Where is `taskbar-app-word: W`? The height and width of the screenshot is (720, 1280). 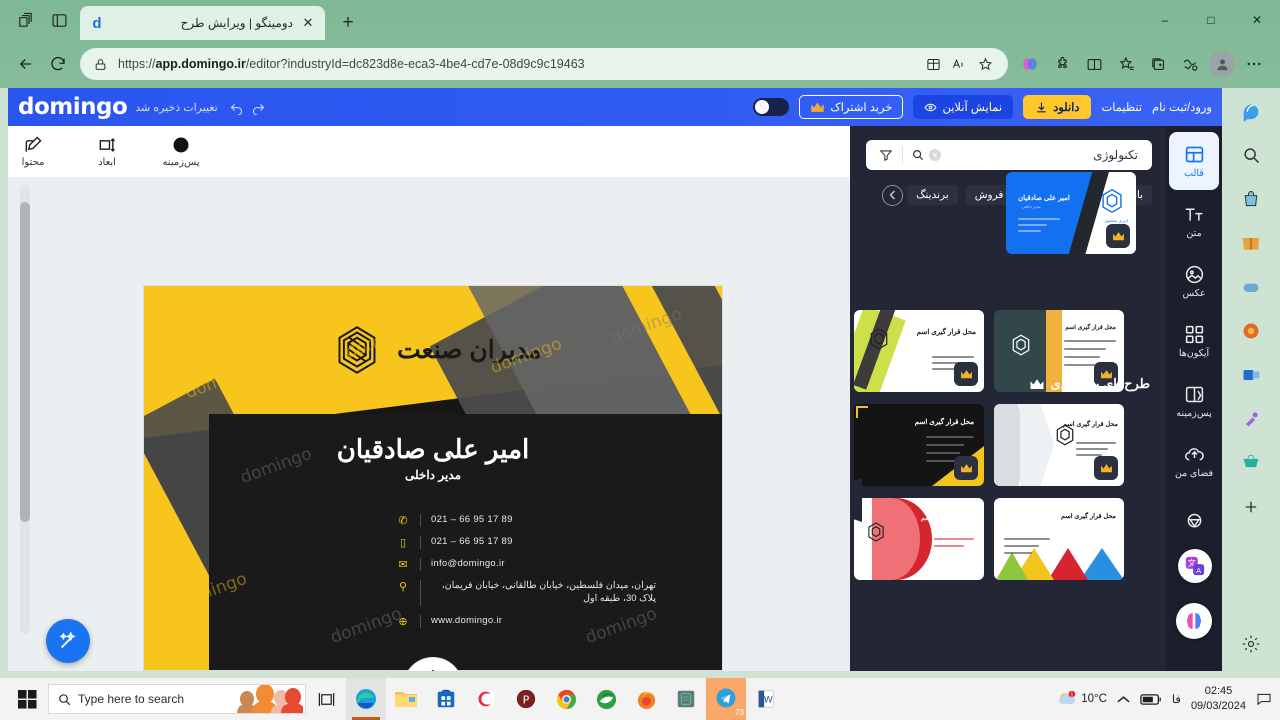
taskbar-app-word: W is located at coordinates (766, 699).